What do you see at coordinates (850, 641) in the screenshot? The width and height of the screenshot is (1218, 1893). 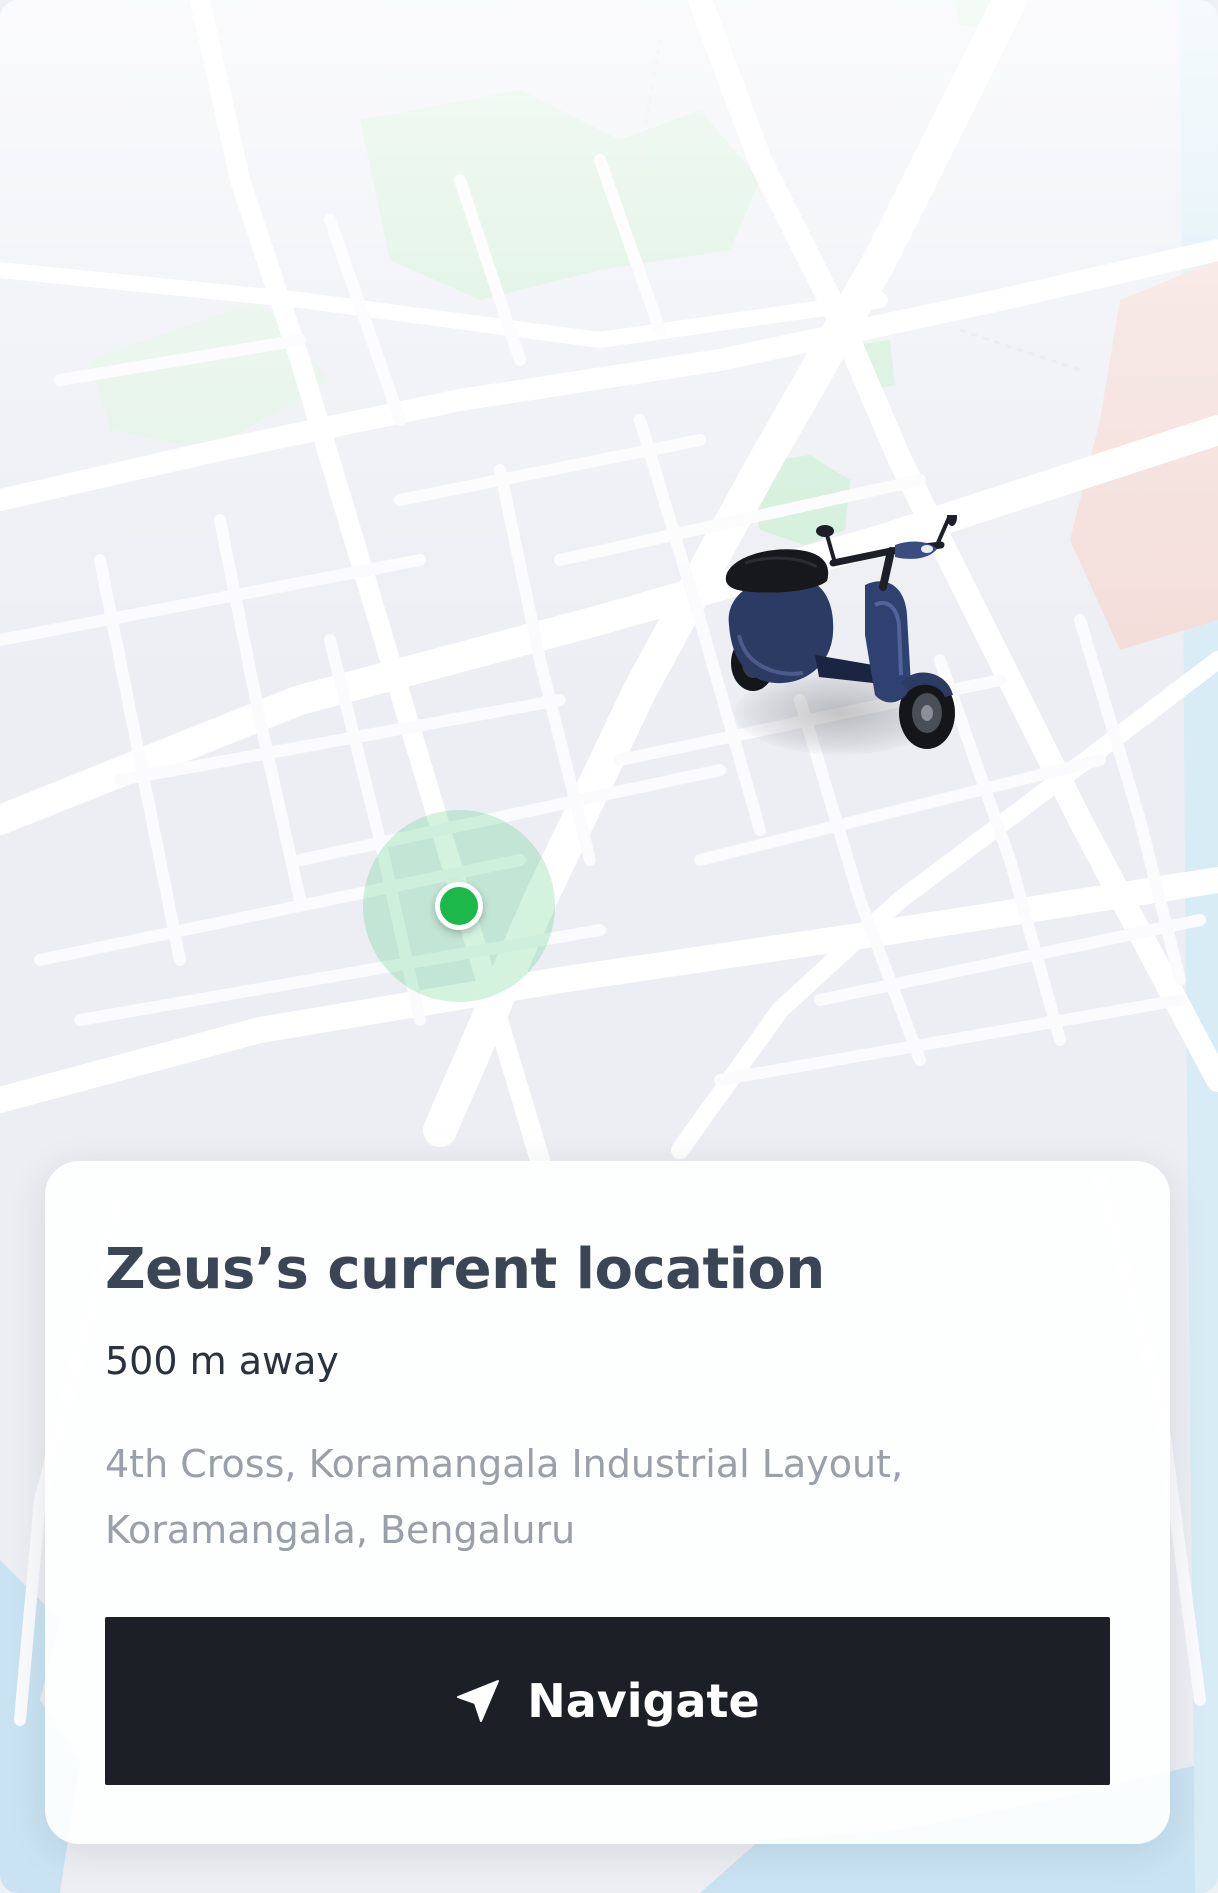 I see `scooter-icon` at bounding box center [850, 641].